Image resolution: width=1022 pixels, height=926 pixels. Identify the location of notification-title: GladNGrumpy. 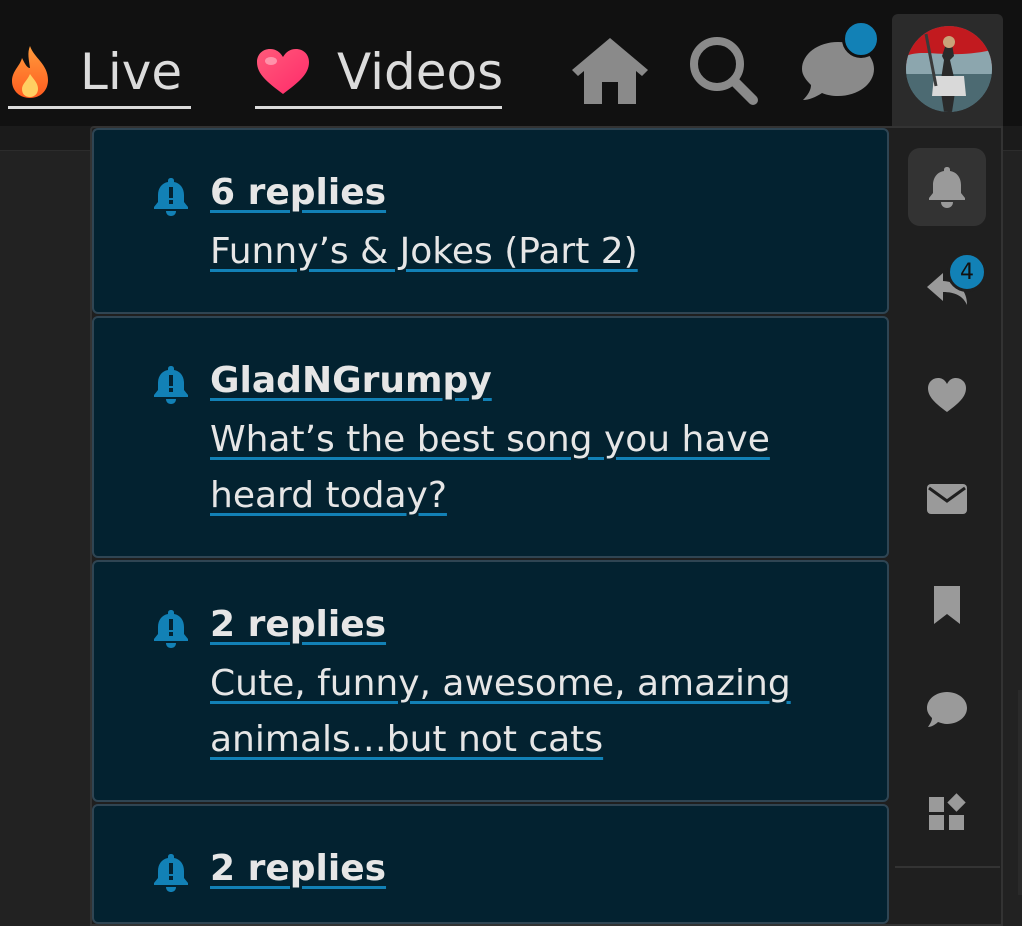
(351, 380).